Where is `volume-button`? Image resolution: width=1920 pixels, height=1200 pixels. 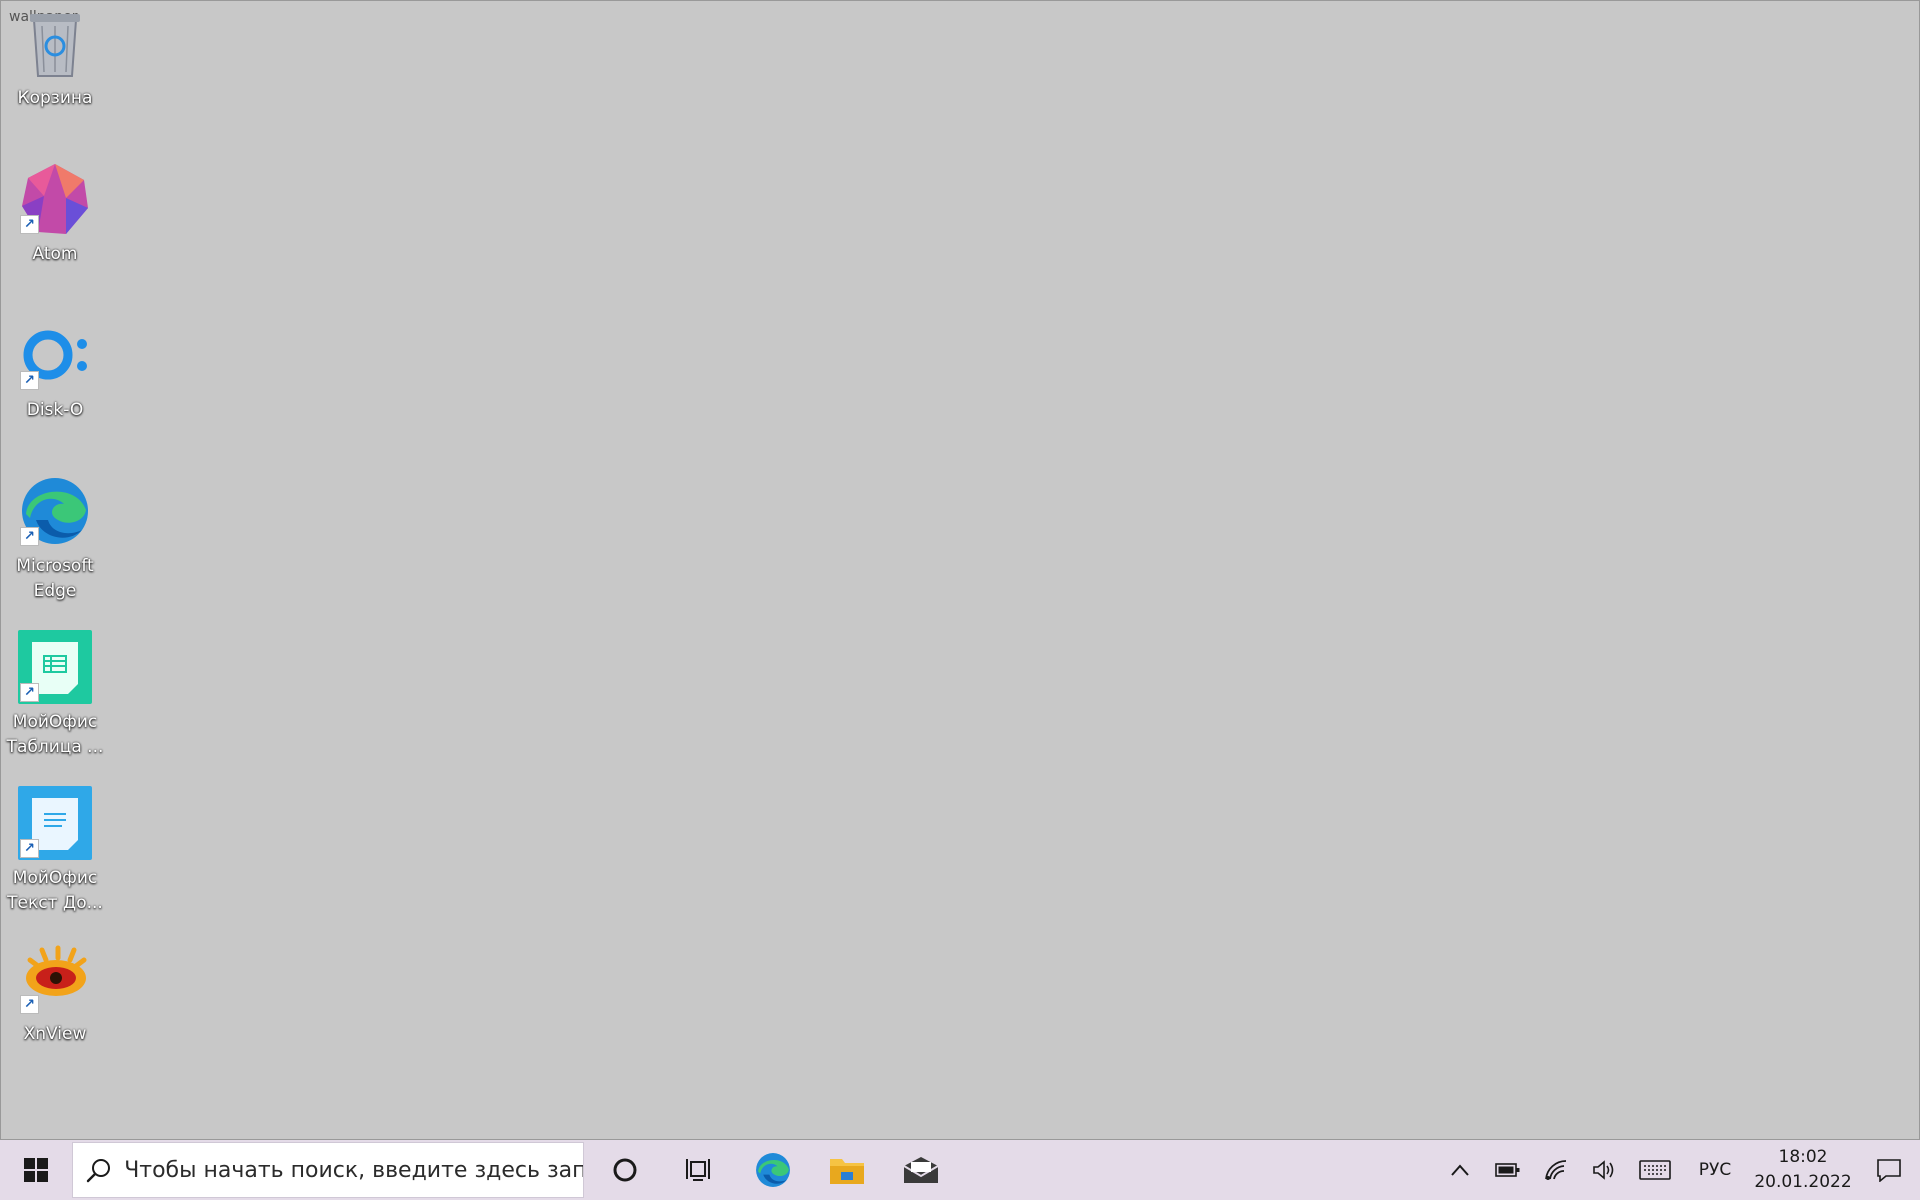
volume-button is located at coordinates (1604, 1170).